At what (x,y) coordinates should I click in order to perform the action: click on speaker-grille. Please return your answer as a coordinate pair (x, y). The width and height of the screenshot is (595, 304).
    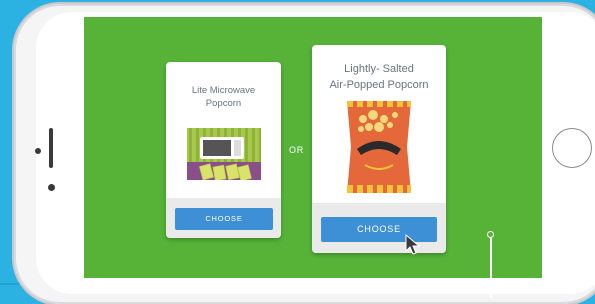
    Looking at the image, I should click on (51, 148).